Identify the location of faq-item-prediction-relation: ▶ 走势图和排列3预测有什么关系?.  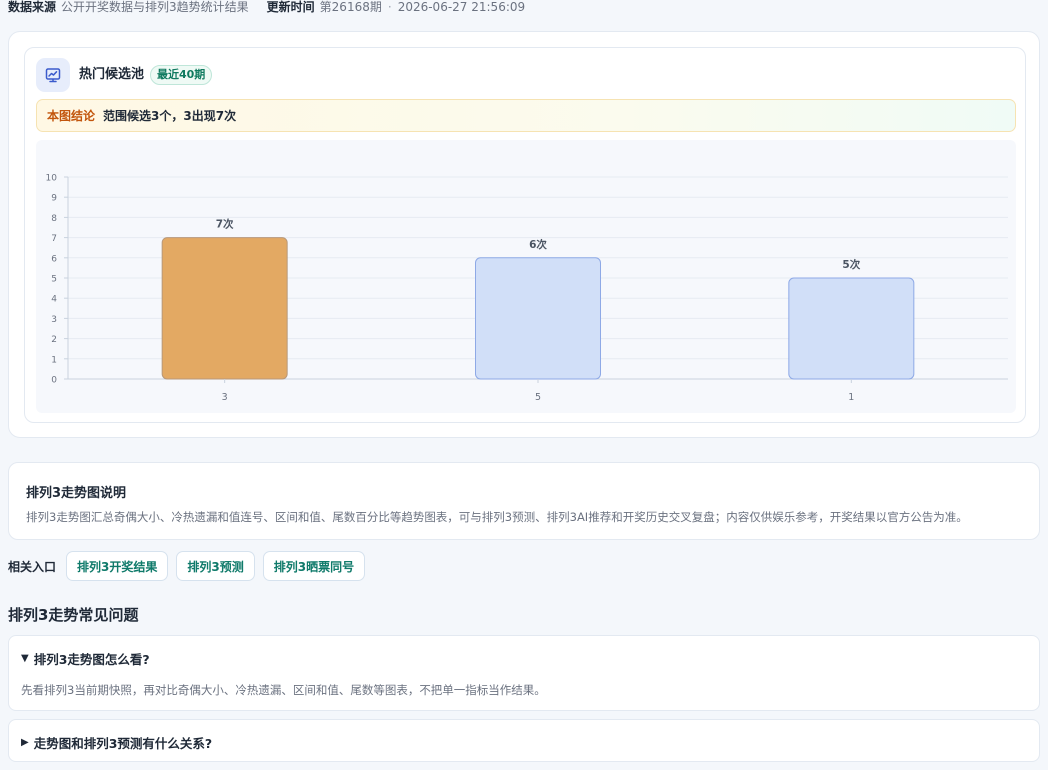
(524, 740).